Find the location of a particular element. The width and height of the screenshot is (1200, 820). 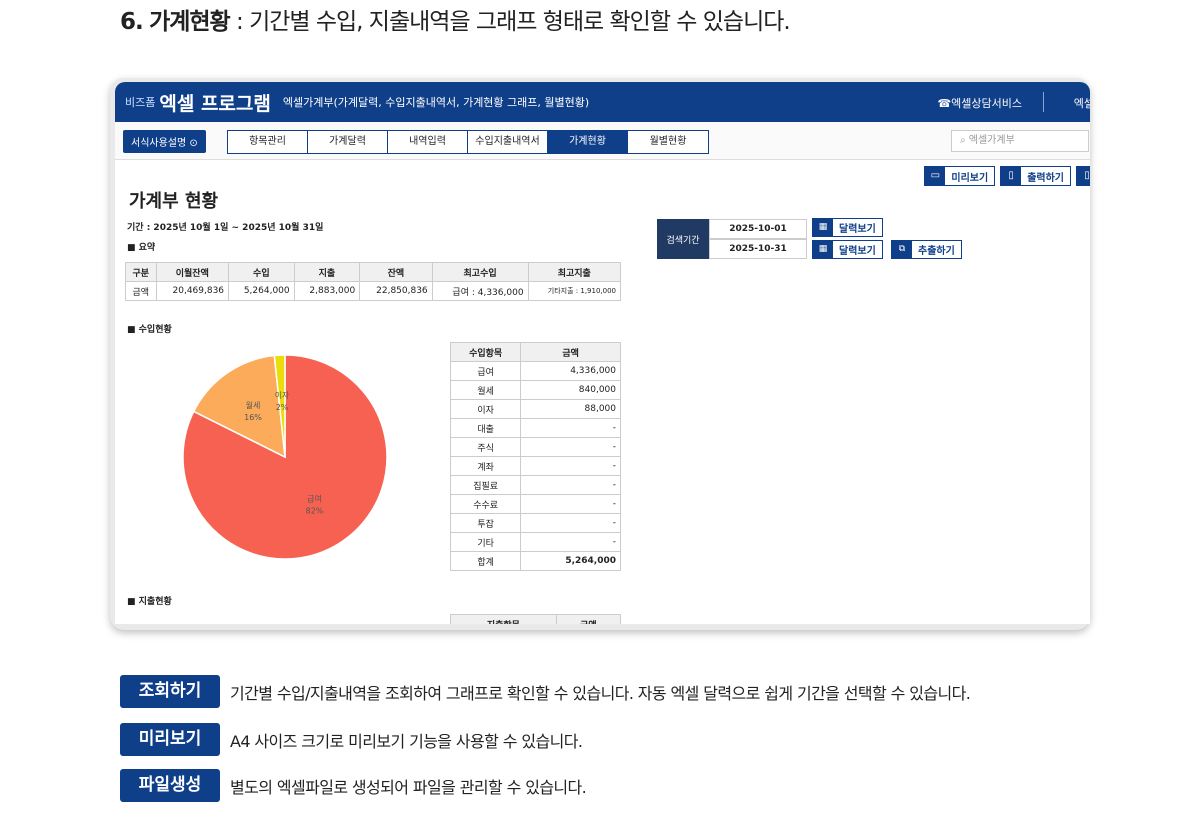

td: 기타지출 : 1,910,000 is located at coordinates (574, 291).